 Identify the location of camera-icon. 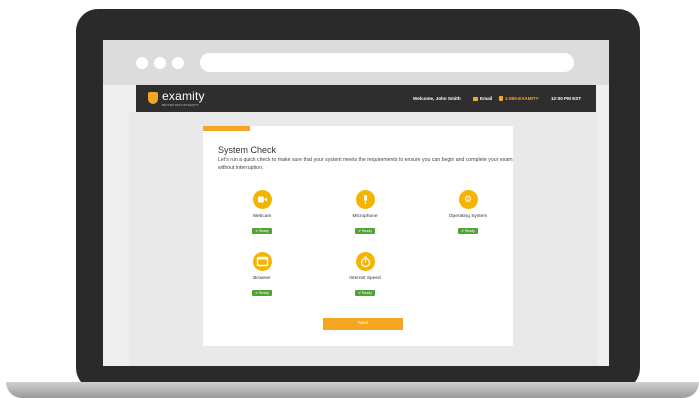
(262, 199).